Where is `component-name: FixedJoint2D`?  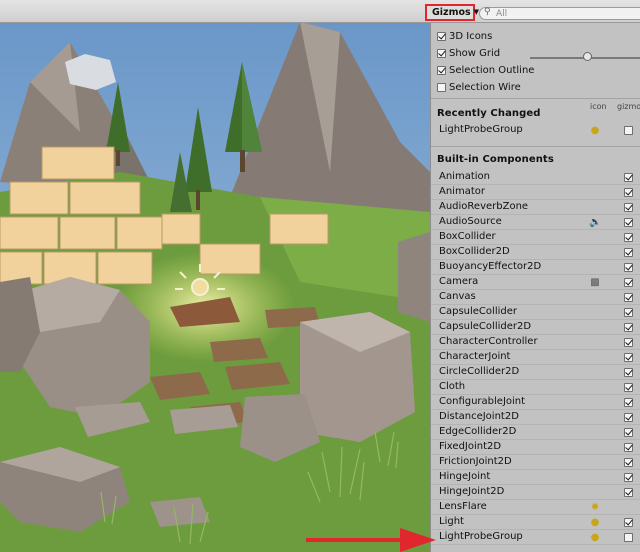
component-name: FixedJoint2D is located at coordinates (470, 446).